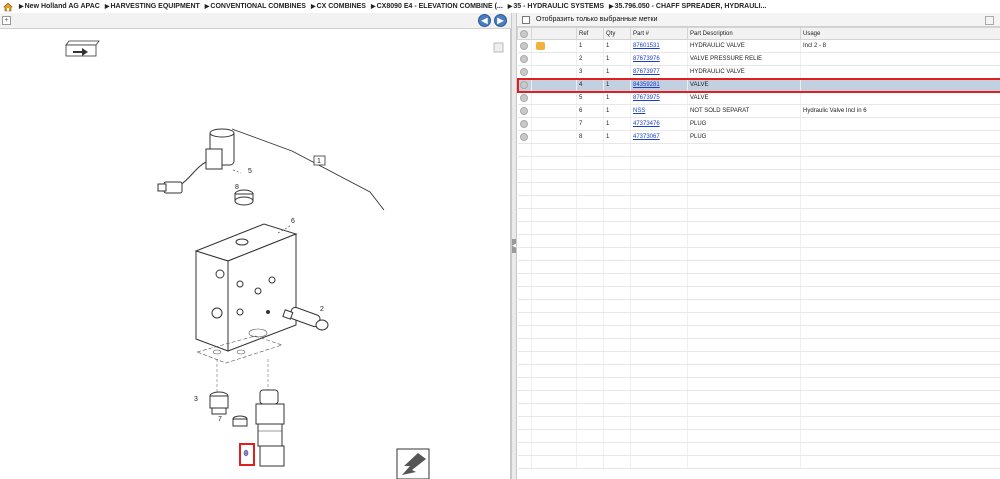 This screenshot has width=1000, height=479. I want to click on column-header-usage: Usage, so click(900, 33).